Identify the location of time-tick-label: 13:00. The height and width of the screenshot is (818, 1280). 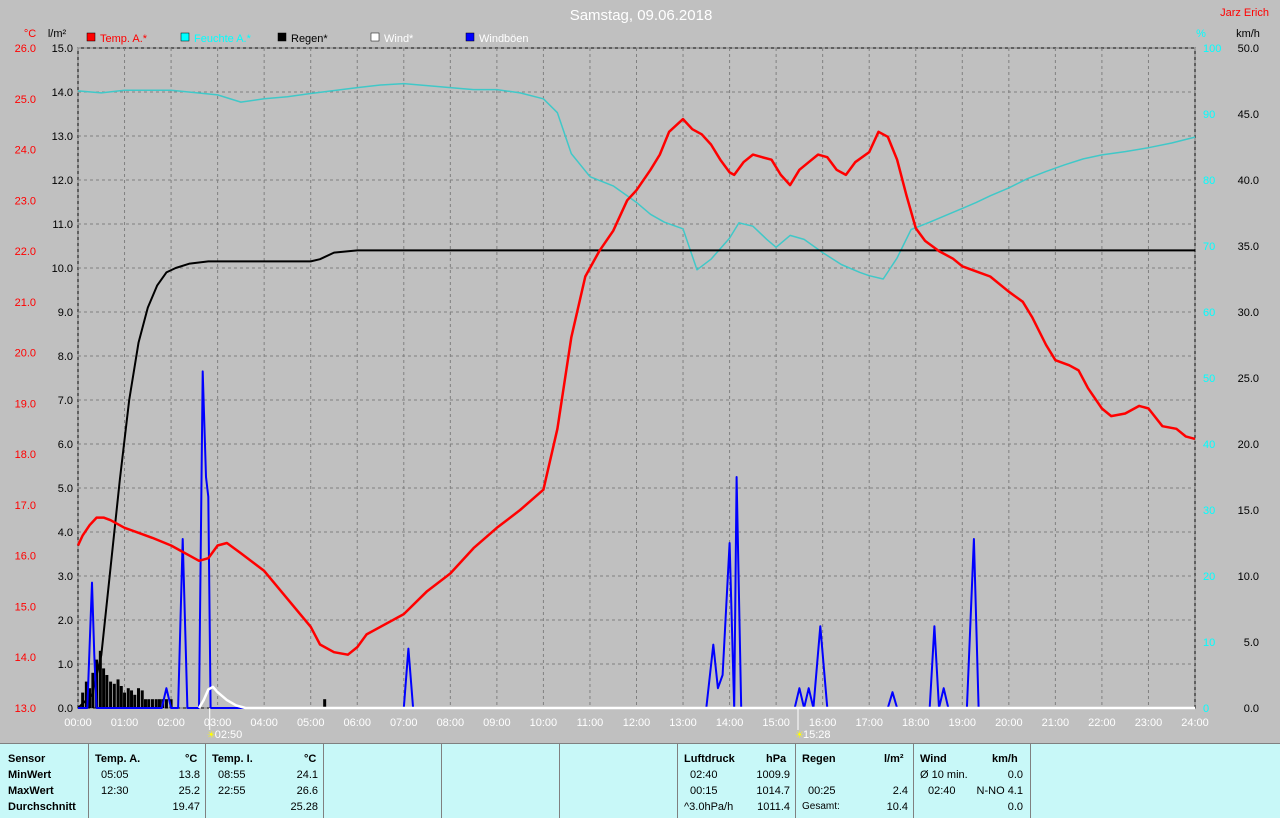
(683, 723).